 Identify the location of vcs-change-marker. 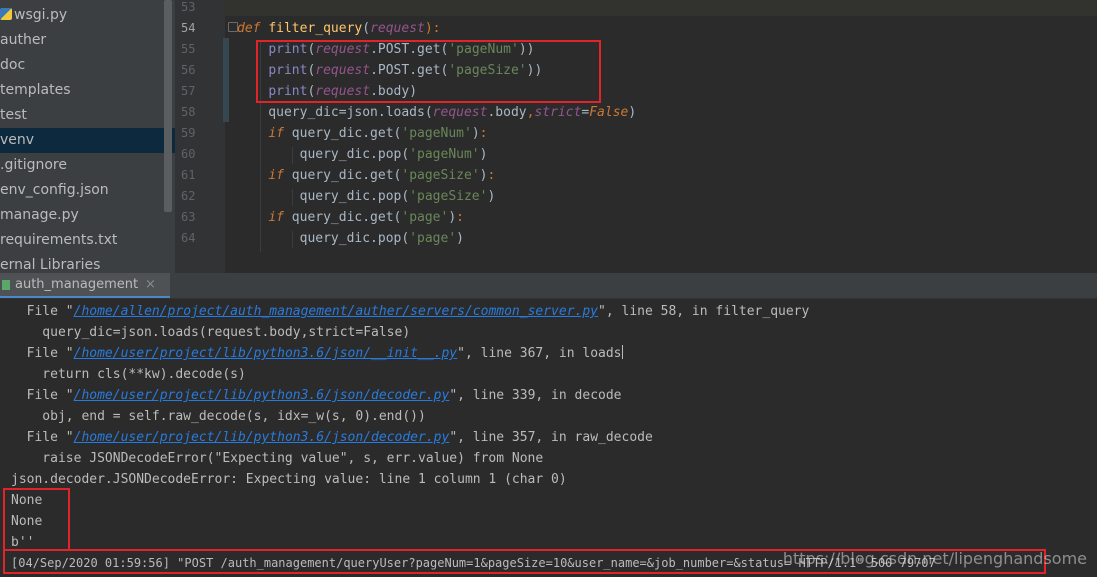
(226, 80).